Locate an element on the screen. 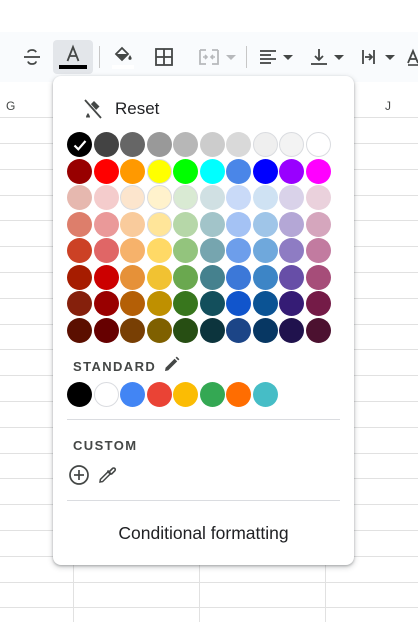  borders-button is located at coordinates (164, 57).